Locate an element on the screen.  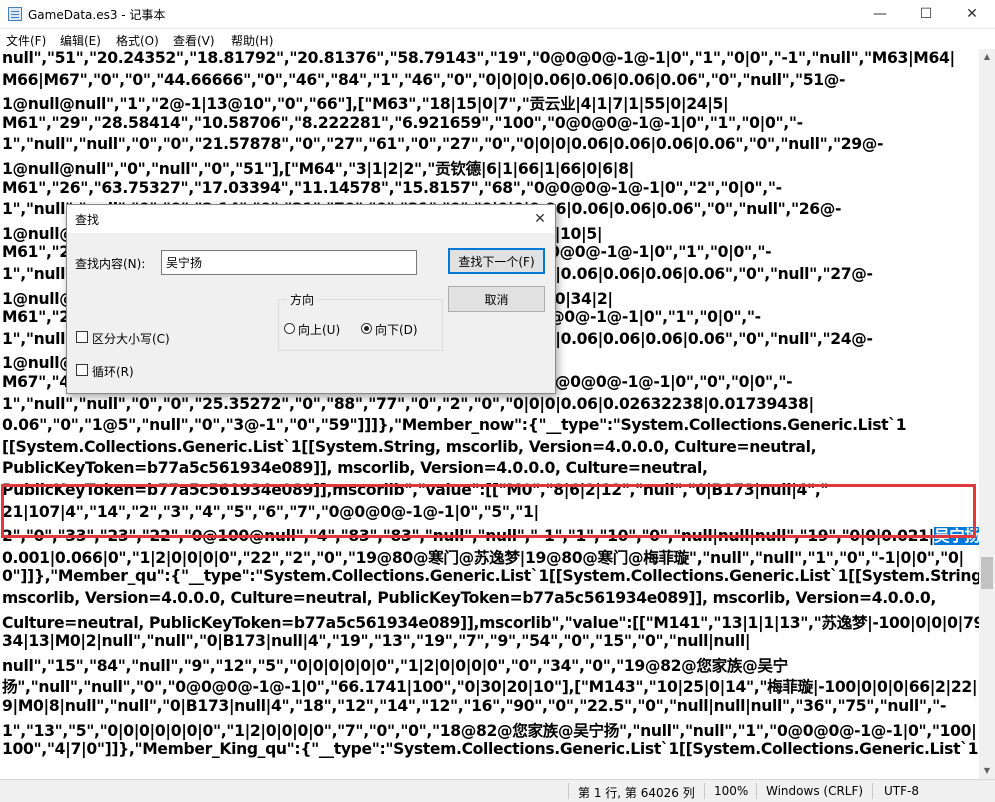
cursor-position: 第 1 行, 第 64026 列 is located at coordinates (636, 793).